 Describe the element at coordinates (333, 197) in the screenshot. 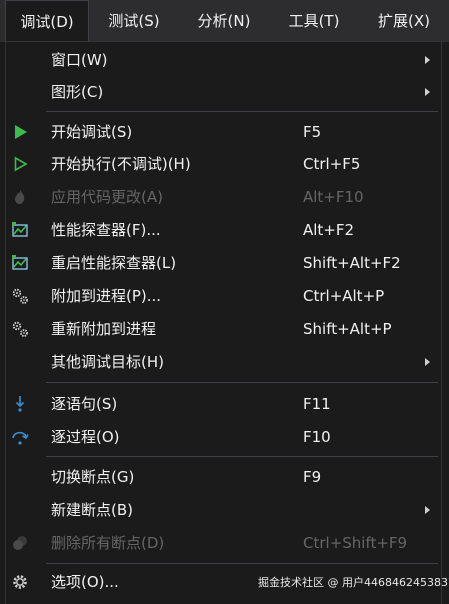

I see `shortcut-text: Alt+F10` at that location.